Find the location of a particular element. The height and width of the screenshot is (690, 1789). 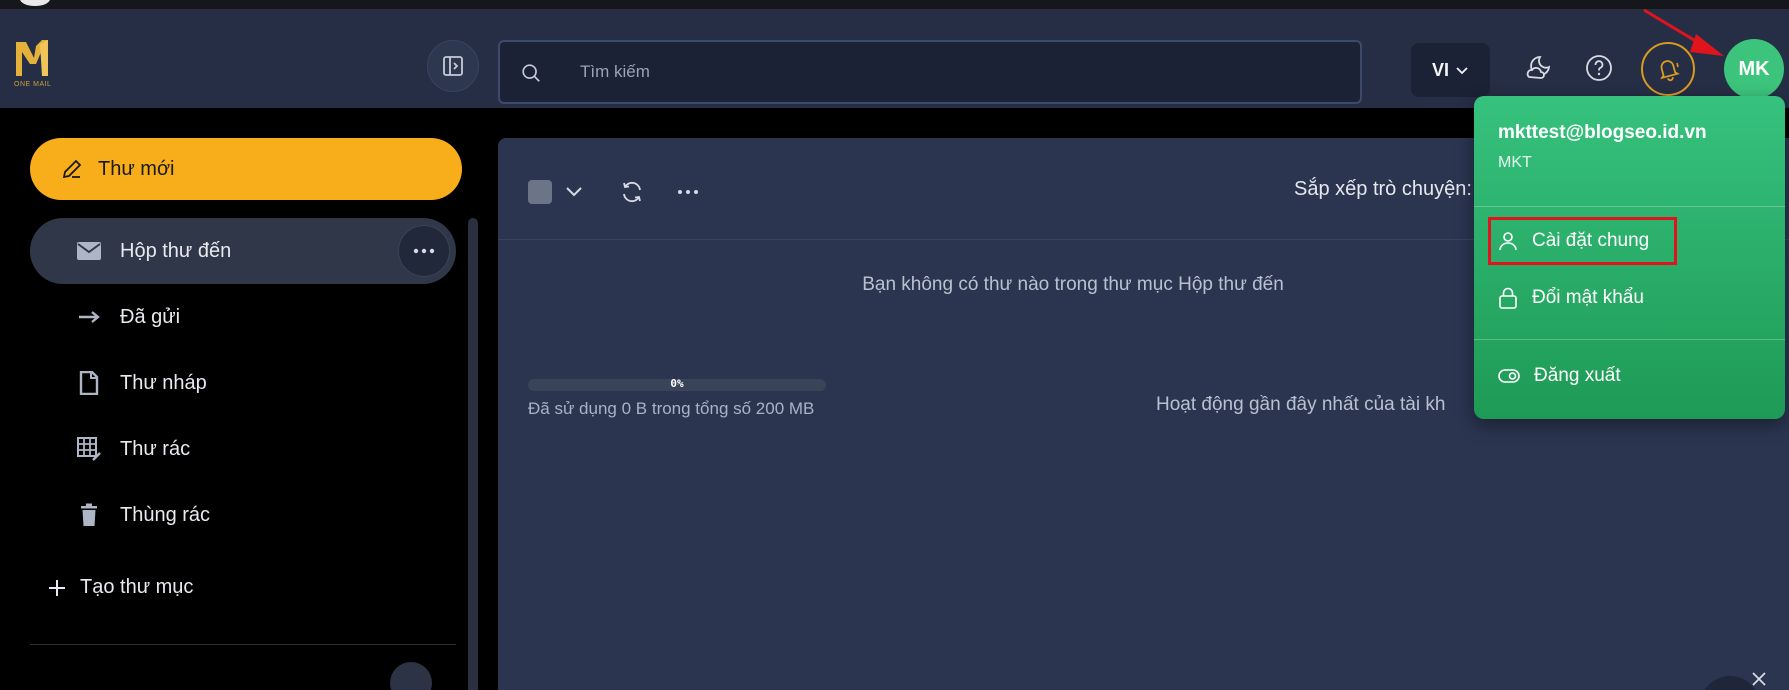

annotation-arrow-icon is located at coordinates (1683, 32).